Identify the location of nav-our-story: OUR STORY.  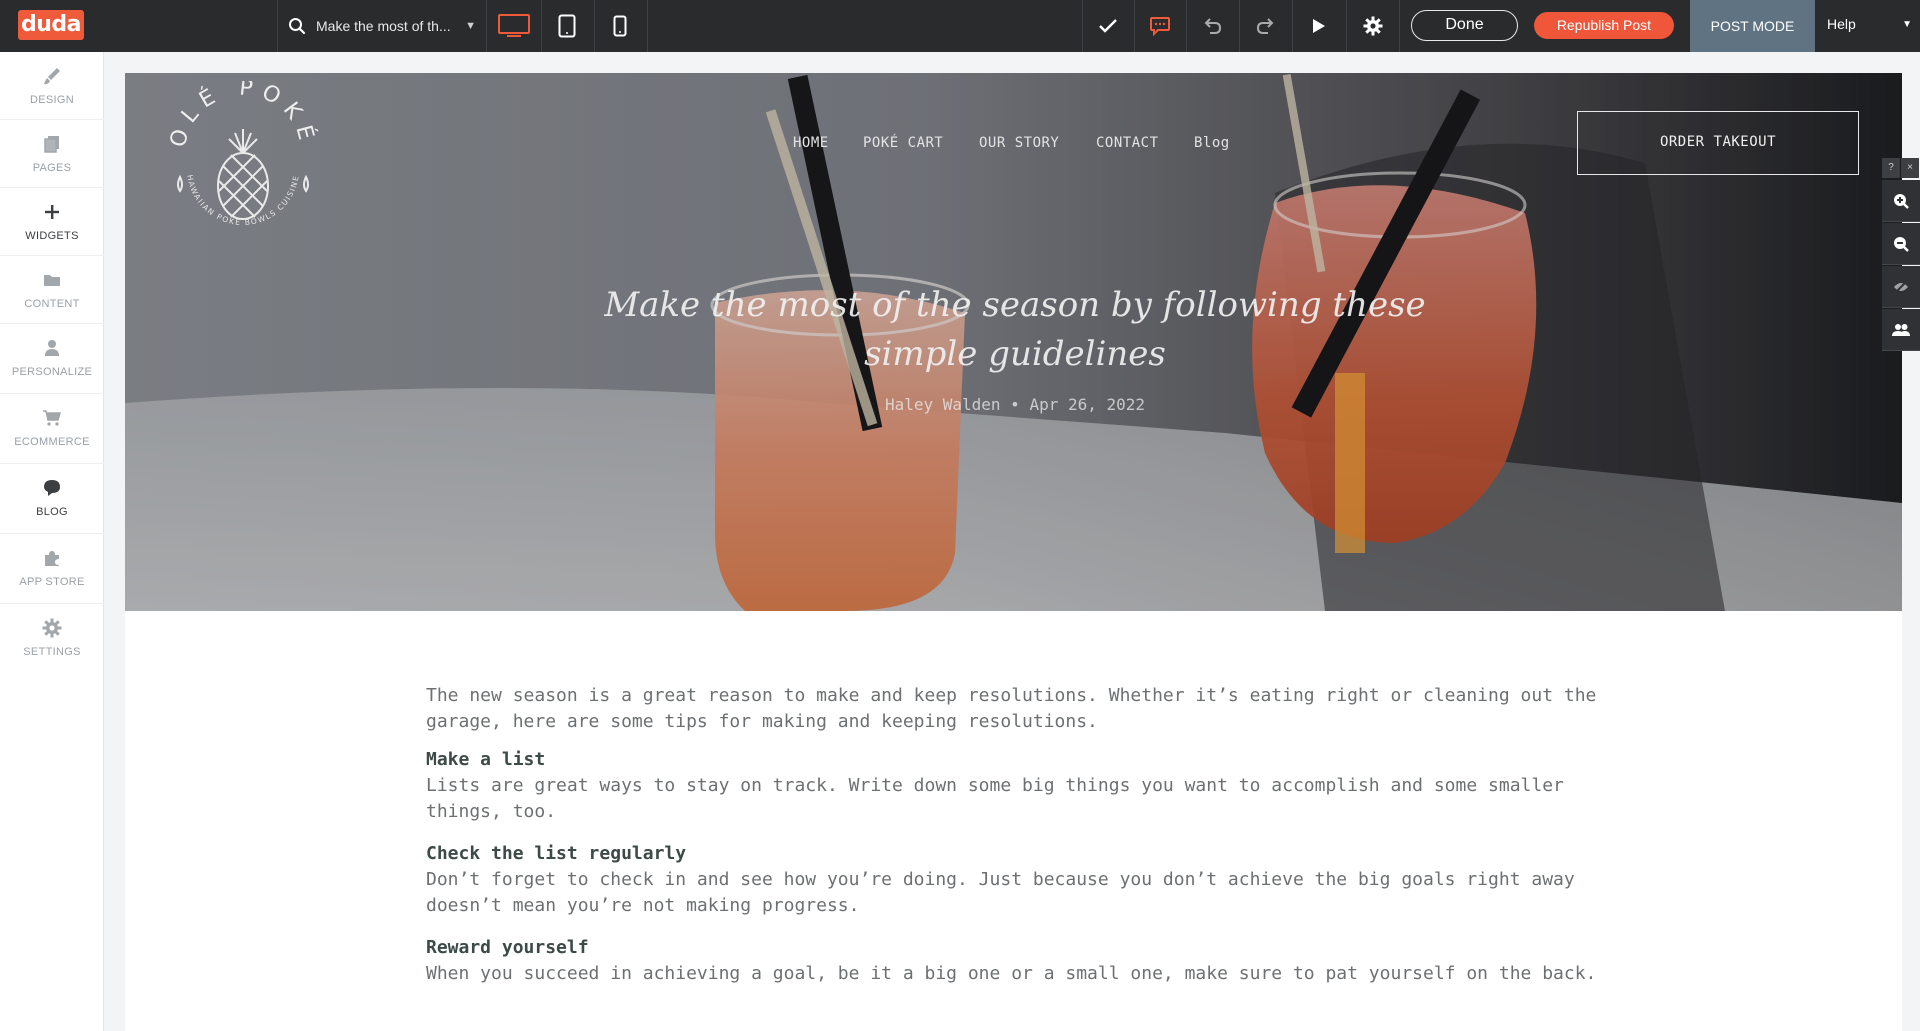
(1019, 143).